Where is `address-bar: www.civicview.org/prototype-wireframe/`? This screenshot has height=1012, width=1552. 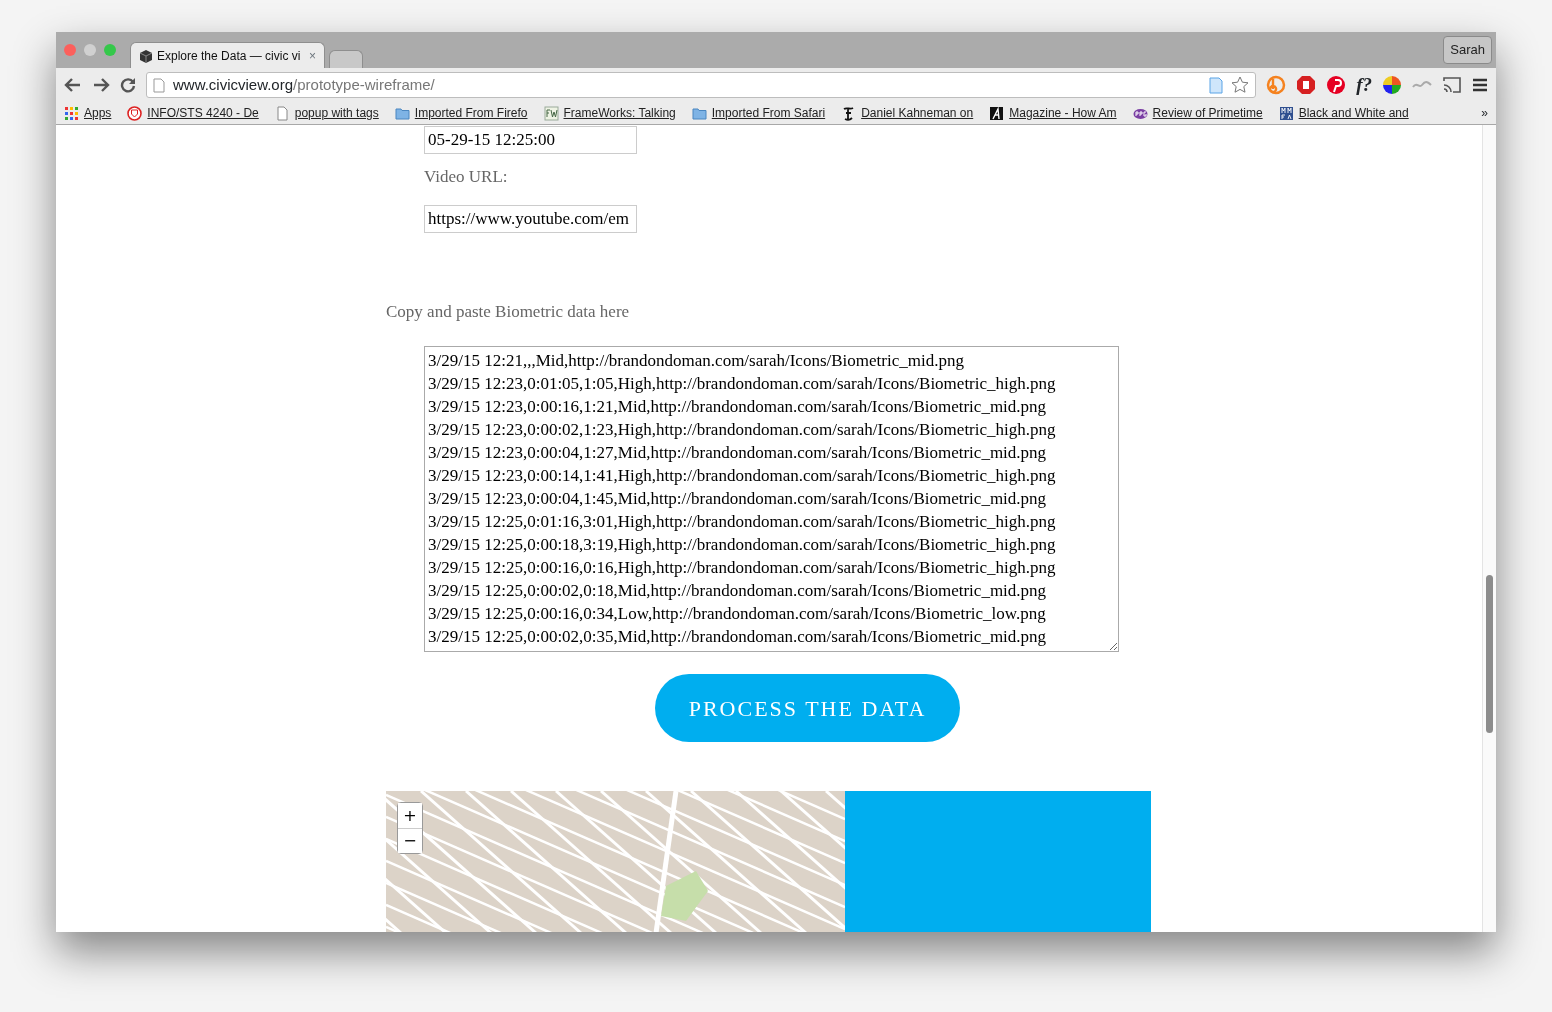
address-bar: www.civicview.org/prototype-wireframe/ is located at coordinates (701, 85).